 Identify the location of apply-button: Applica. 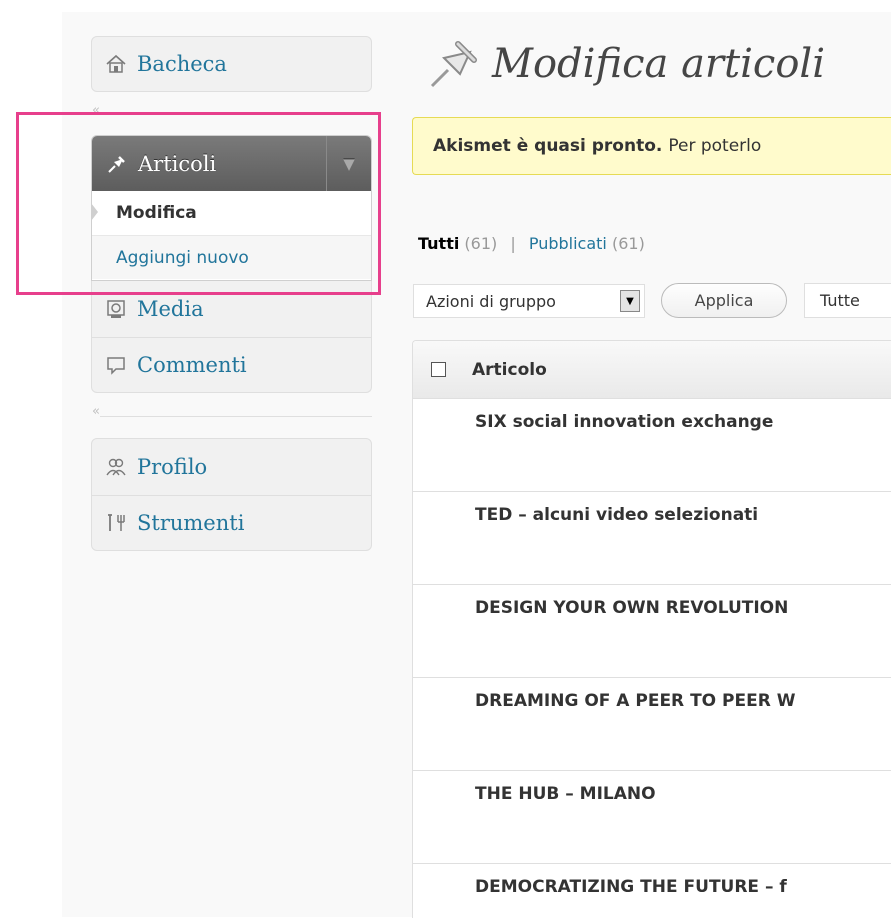
(724, 300).